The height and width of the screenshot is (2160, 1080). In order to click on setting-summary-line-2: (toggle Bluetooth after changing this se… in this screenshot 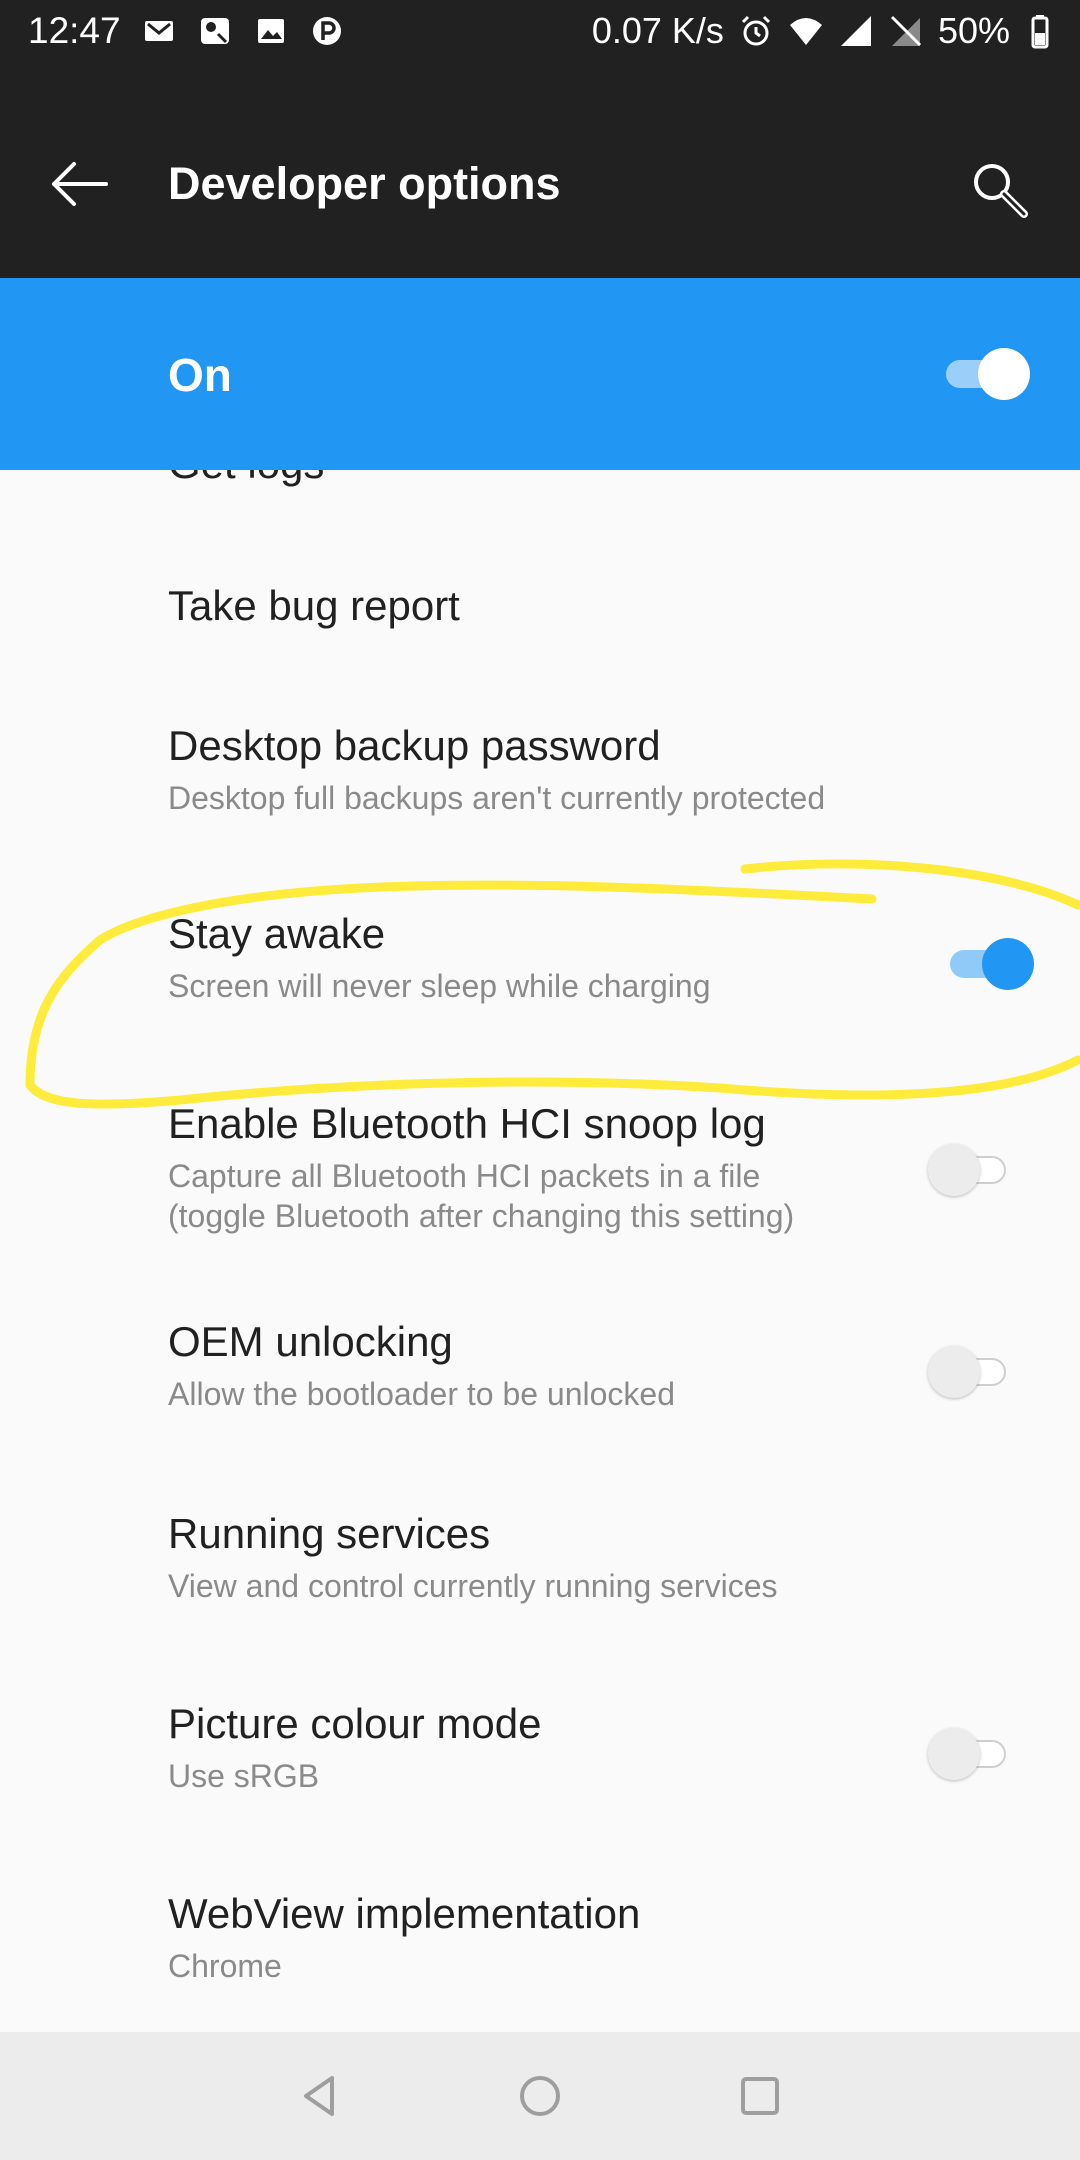, I will do `click(481, 1216)`.